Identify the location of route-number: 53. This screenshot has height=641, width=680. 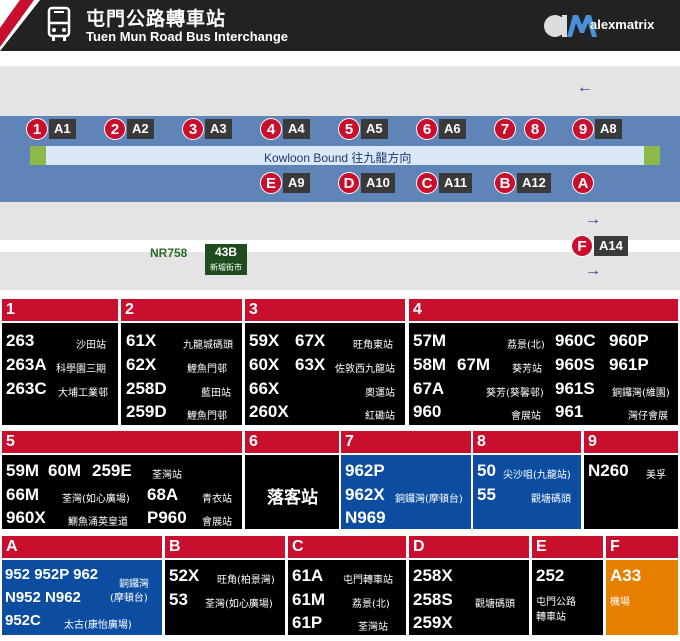
(178, 599).